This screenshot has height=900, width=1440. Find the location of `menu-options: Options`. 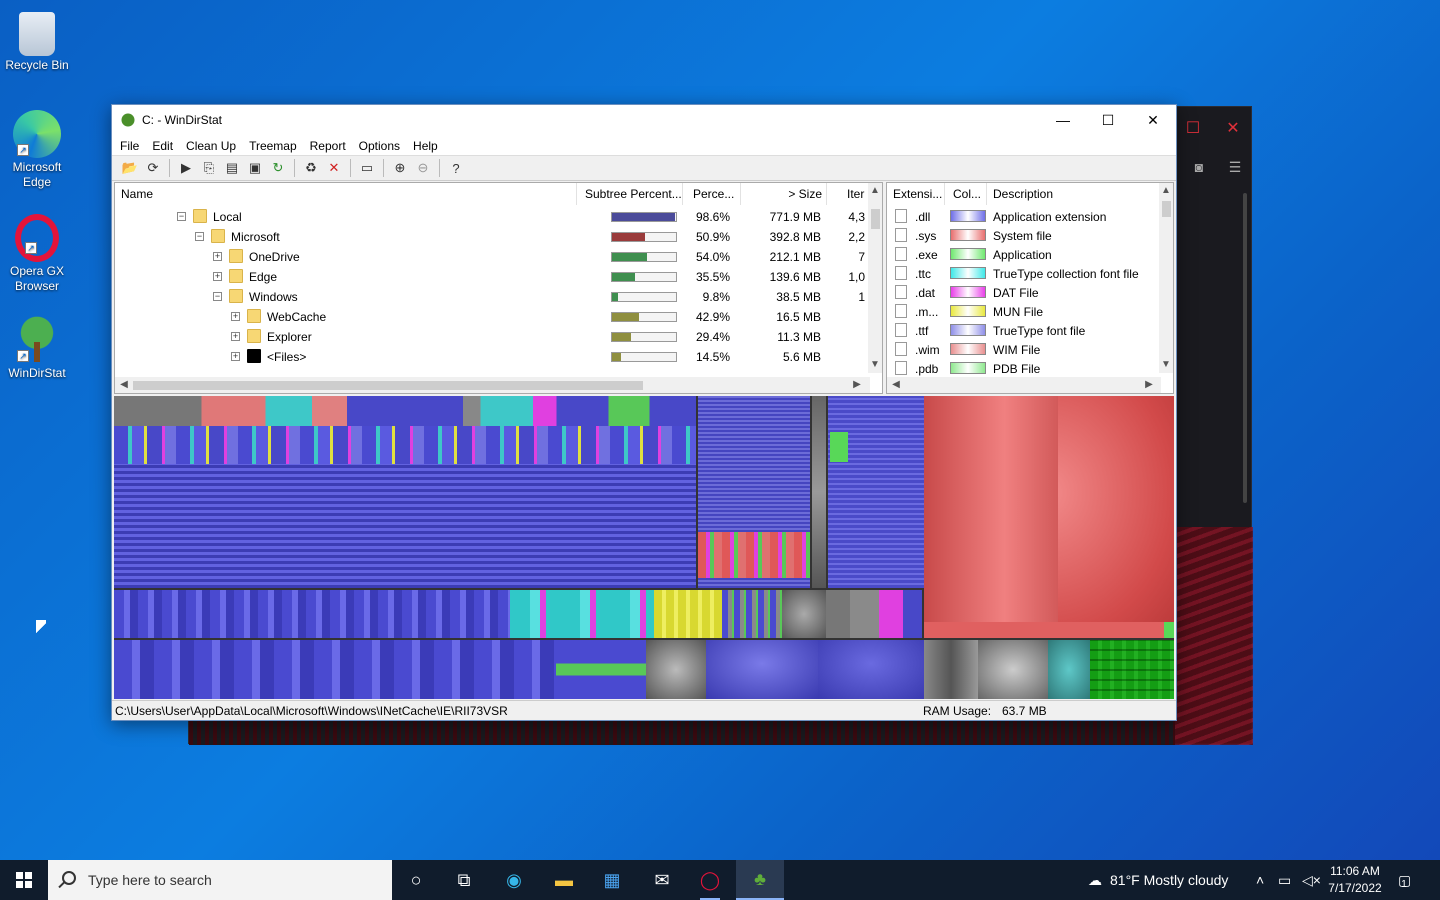

menu-options: Options is located at coordinates (383, 145).